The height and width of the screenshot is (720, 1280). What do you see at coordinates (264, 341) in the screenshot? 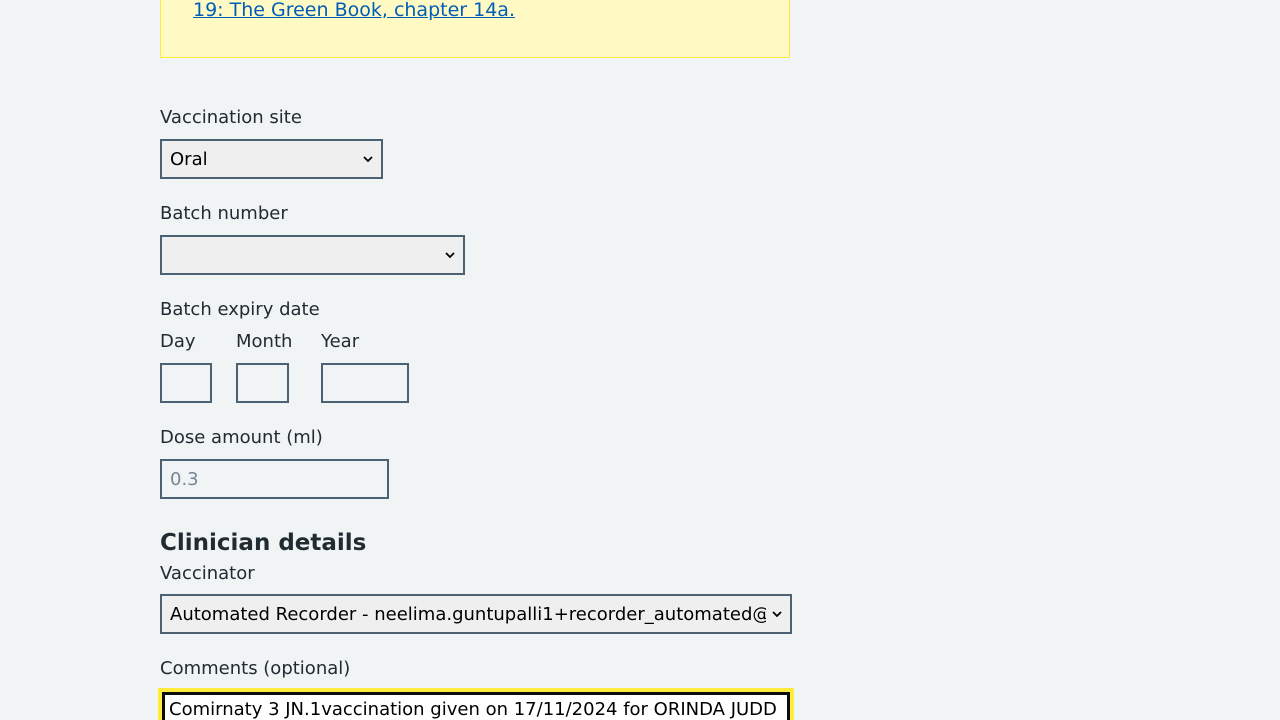
I see `expiry-month-label: Month` at bounding box center [264, 341].